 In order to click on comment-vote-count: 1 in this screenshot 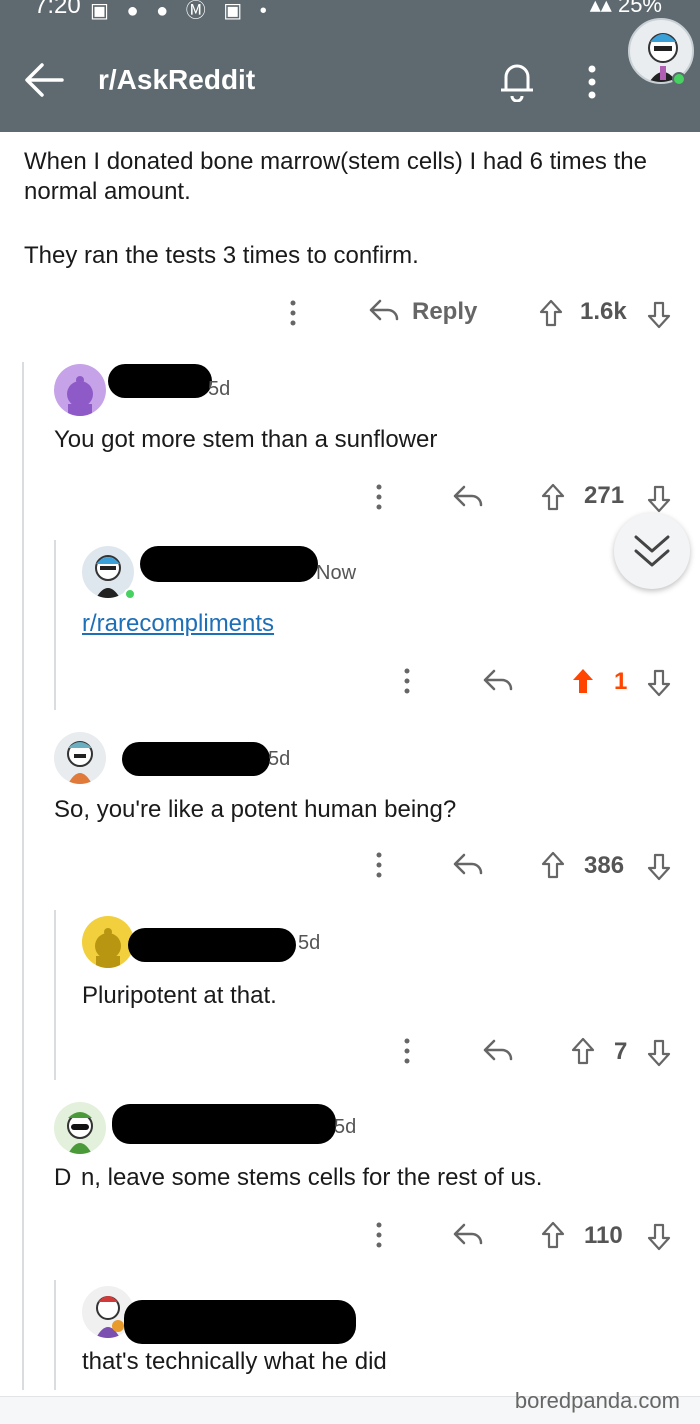, I will do `click(621, 681)`.